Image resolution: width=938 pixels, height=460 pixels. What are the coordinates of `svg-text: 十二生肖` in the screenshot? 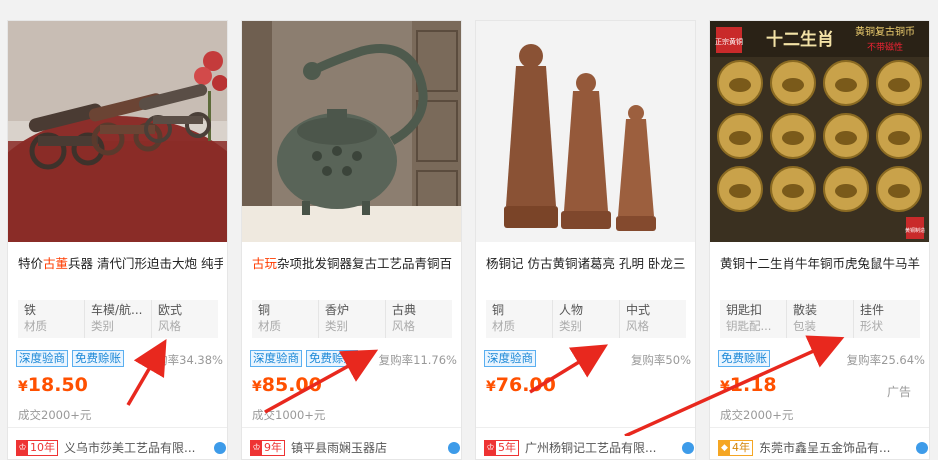 It's located at (800, 39).